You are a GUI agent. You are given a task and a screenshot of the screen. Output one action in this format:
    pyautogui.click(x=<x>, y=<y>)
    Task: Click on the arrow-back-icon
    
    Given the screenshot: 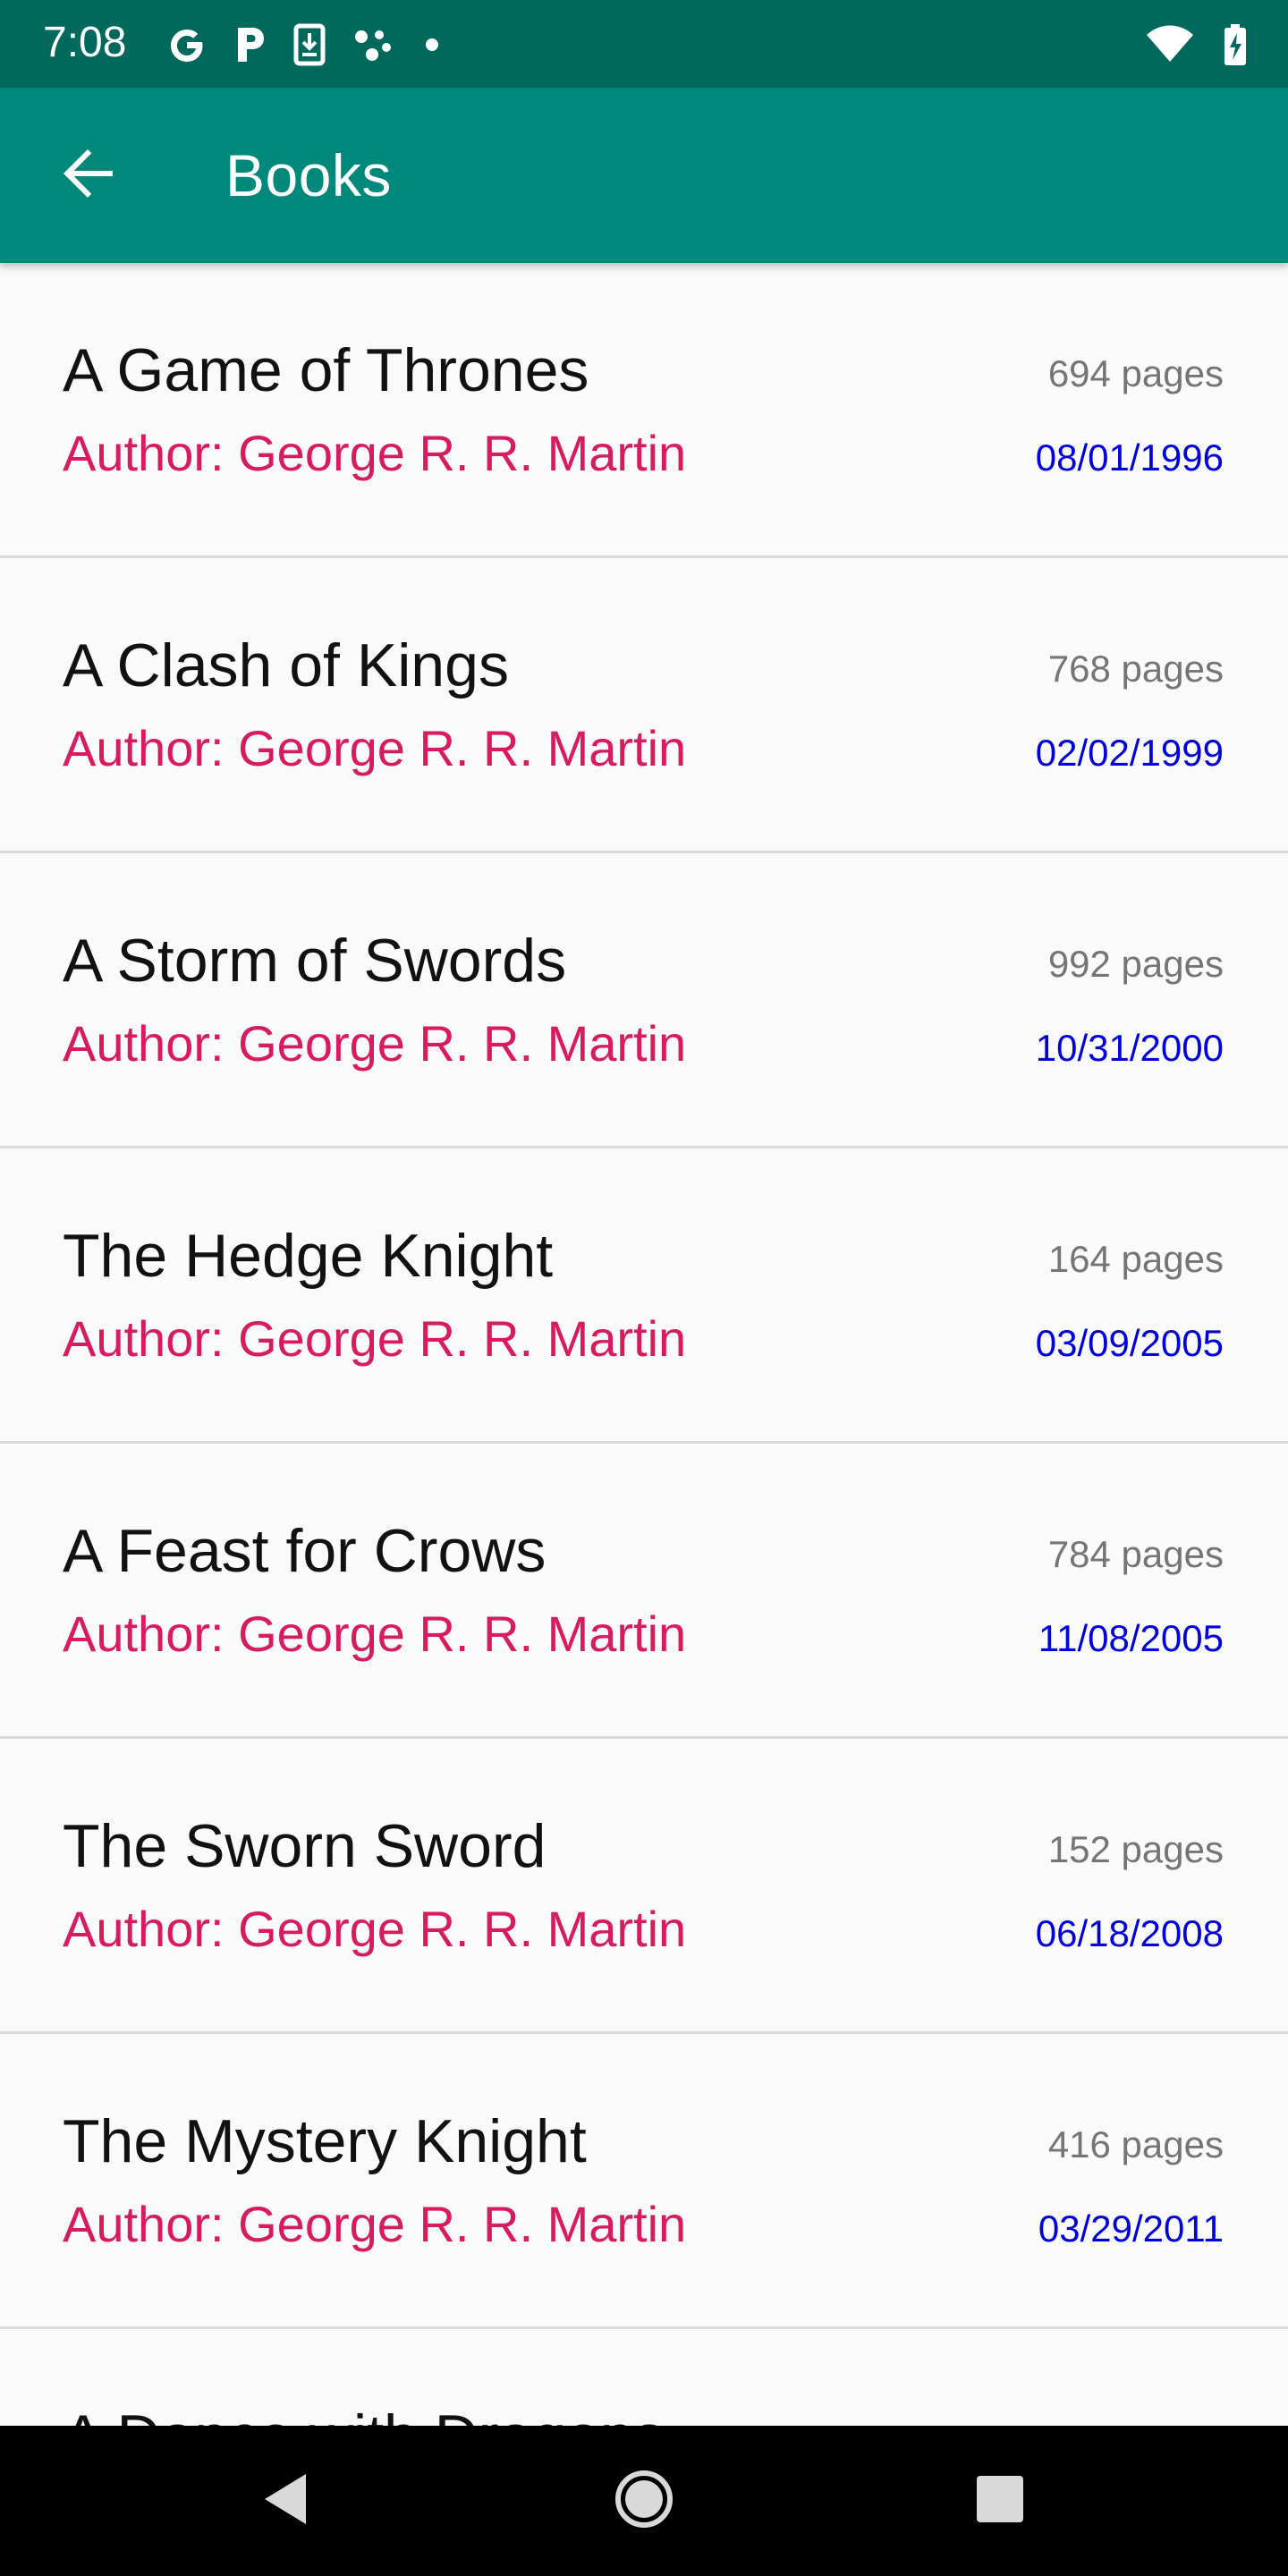 What is the action you would take?
    pyautogui.click(x=89, y=176)
    